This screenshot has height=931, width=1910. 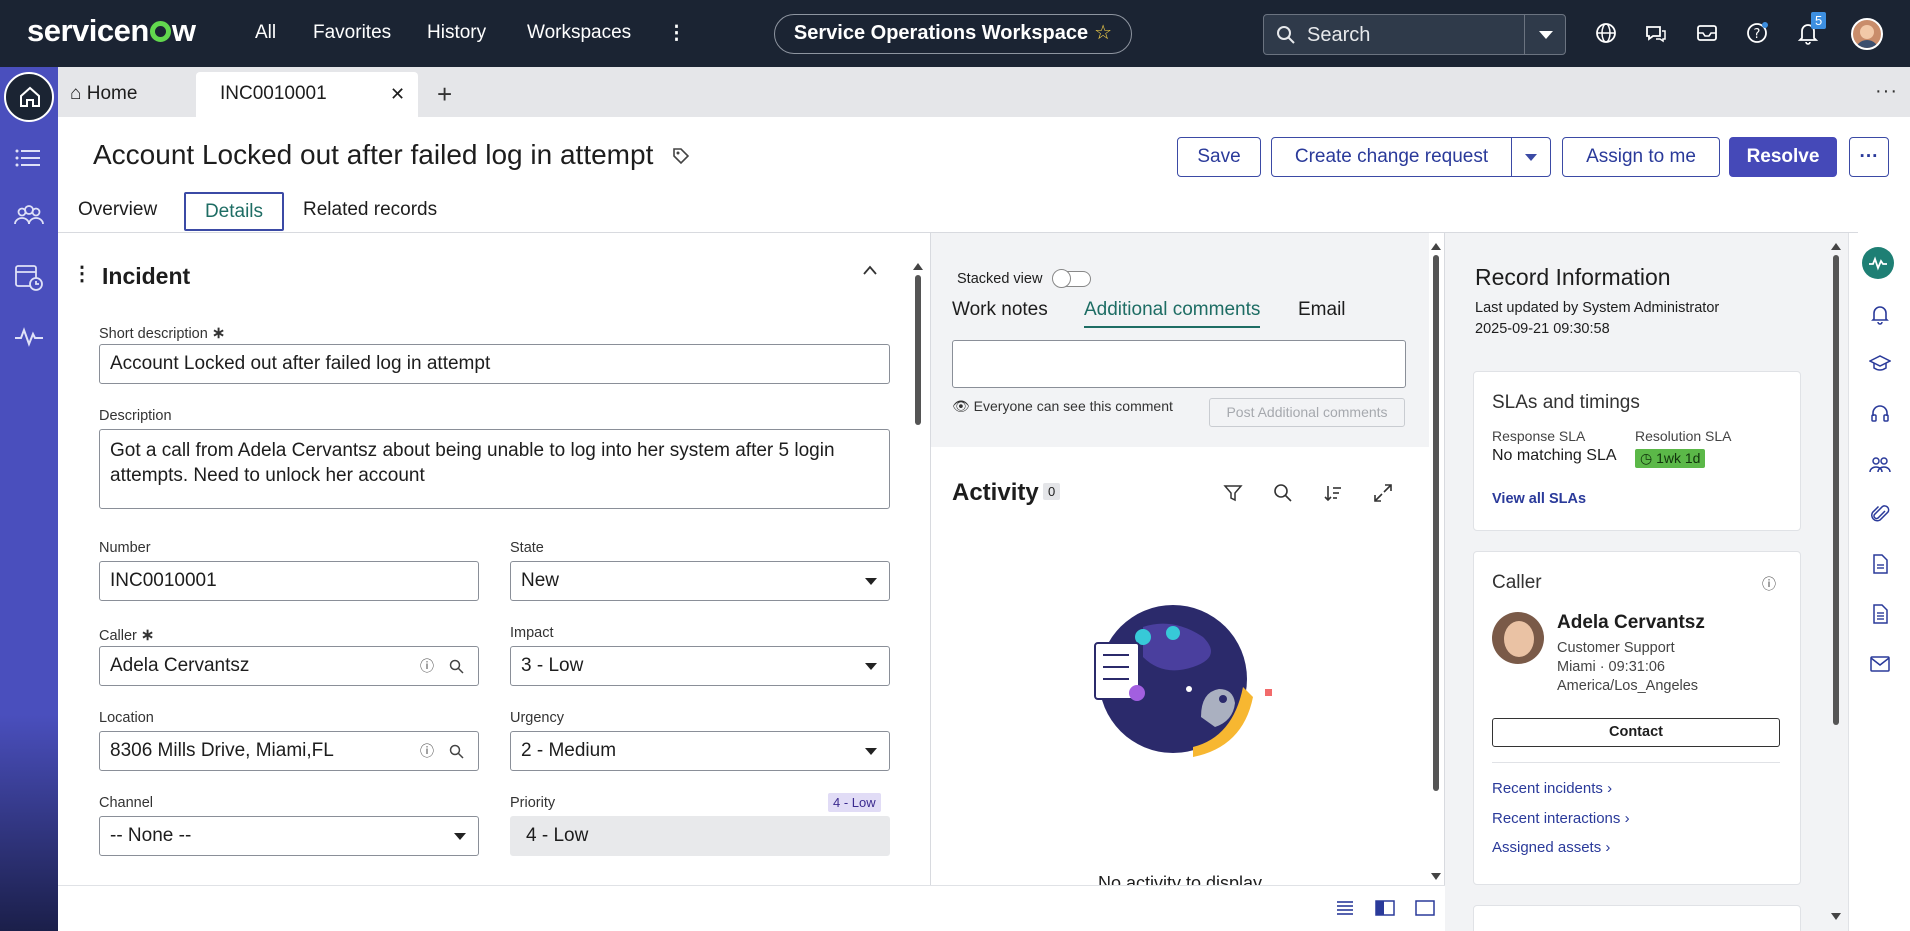 I want to click on search-scope-dropdown, so click(x=1545, y=34).